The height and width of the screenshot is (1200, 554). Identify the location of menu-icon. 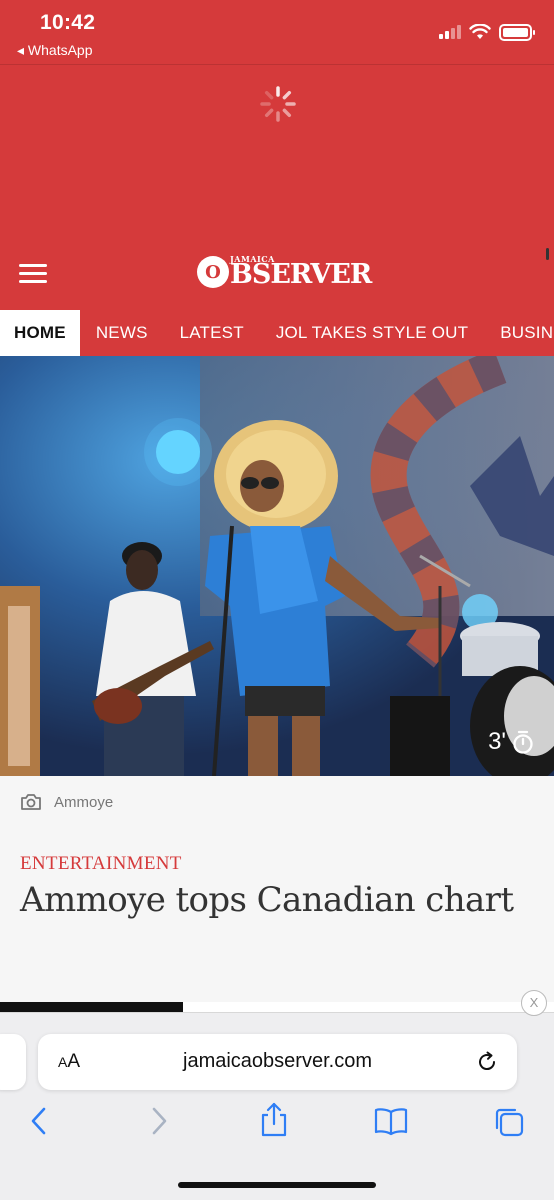
(33, 274).